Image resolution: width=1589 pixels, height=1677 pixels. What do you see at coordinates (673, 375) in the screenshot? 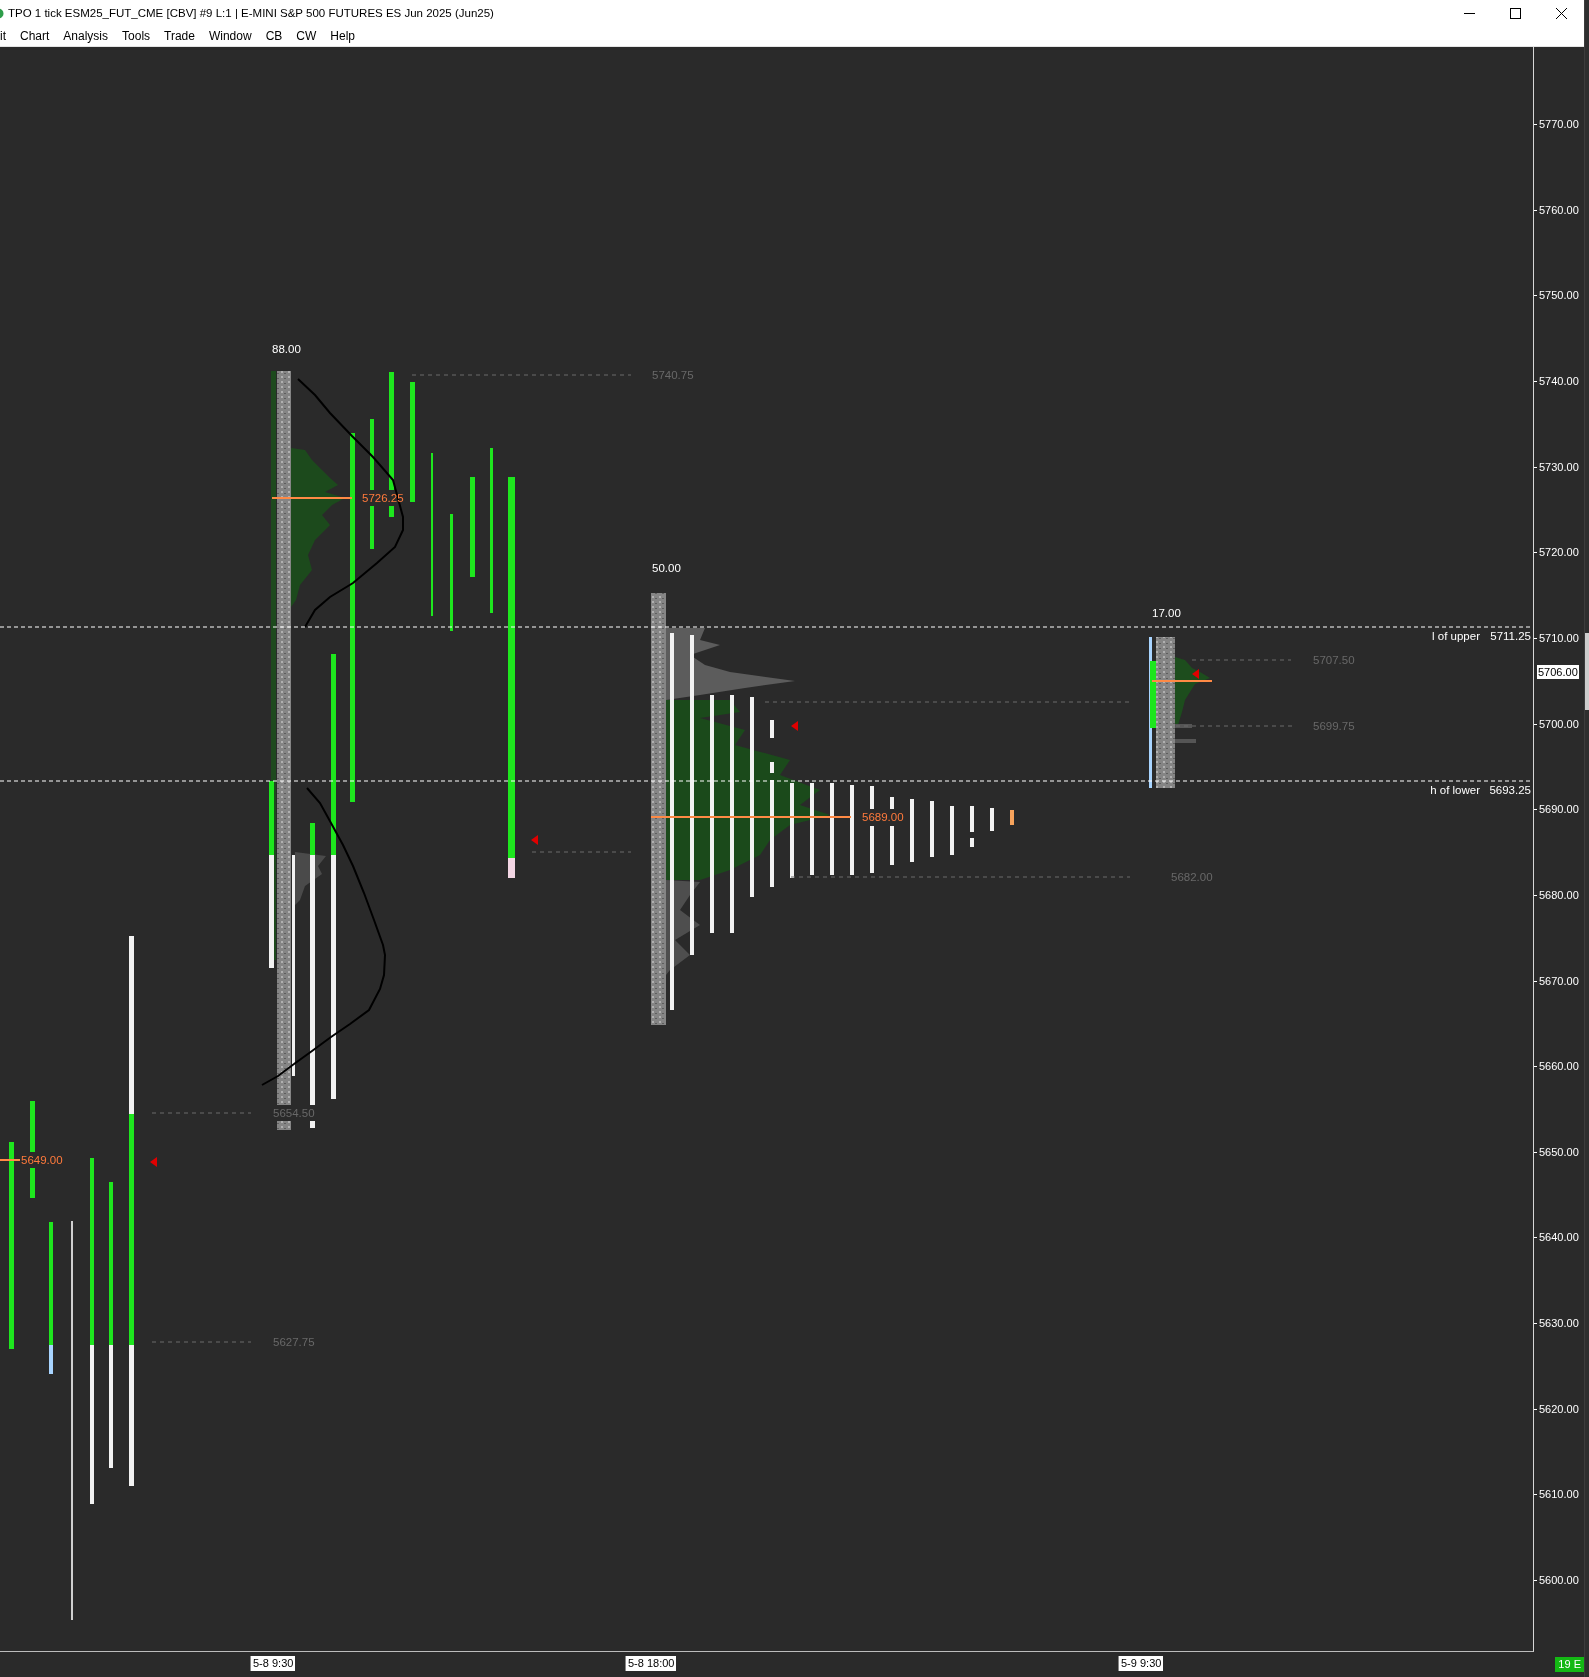
I see `level-label: 5740.75` at bounding box center [673, 375].